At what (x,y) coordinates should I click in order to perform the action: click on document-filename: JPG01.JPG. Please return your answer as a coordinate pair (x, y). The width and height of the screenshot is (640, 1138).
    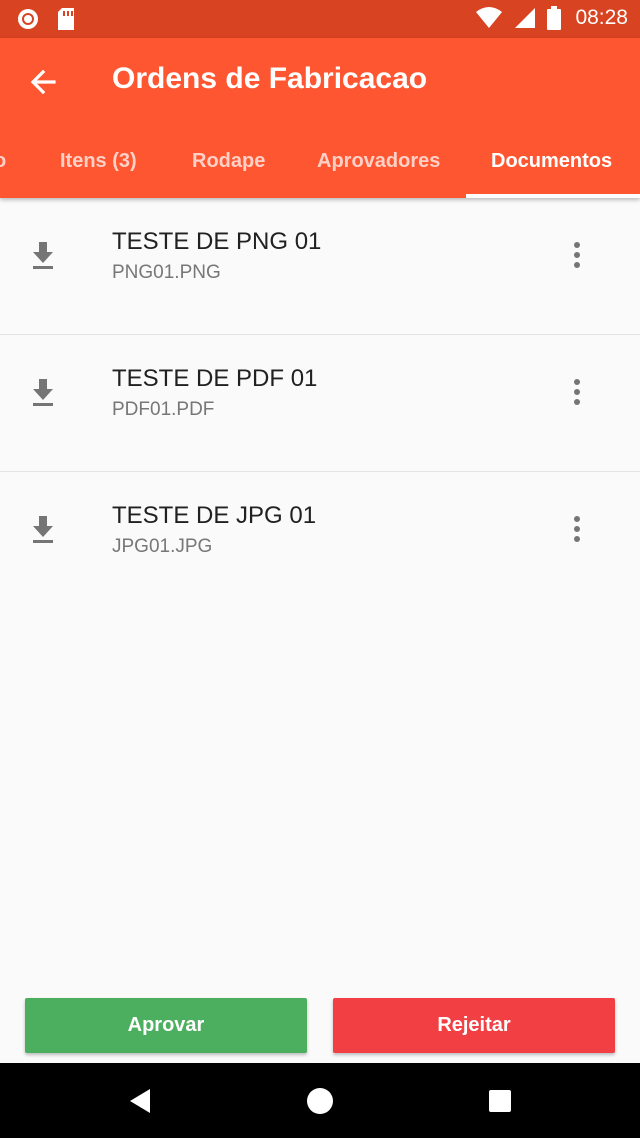
    Looking at the image, I should click on (162, 546).